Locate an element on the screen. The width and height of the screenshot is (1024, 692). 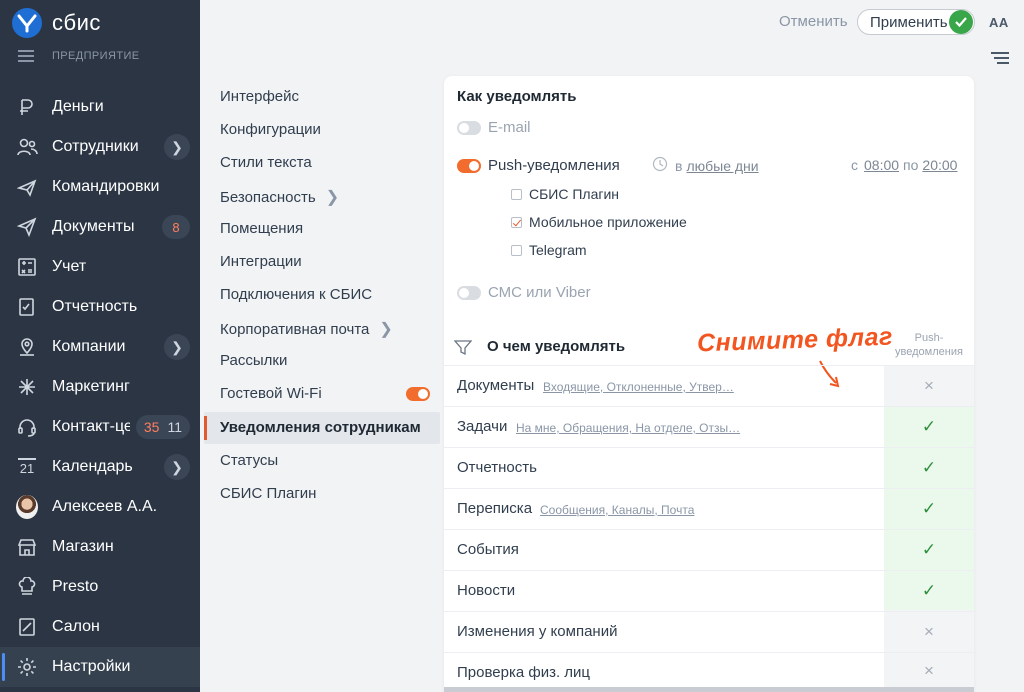
settings-item-security: Безопасность ❯ is located at coordinates (279, 197).